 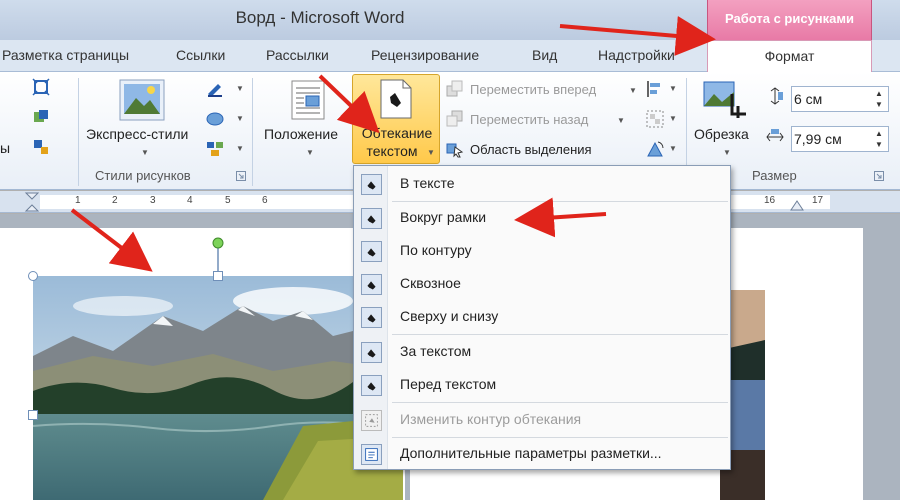 I want to click on more-layout-options-icon, so click(x=371, y=454).